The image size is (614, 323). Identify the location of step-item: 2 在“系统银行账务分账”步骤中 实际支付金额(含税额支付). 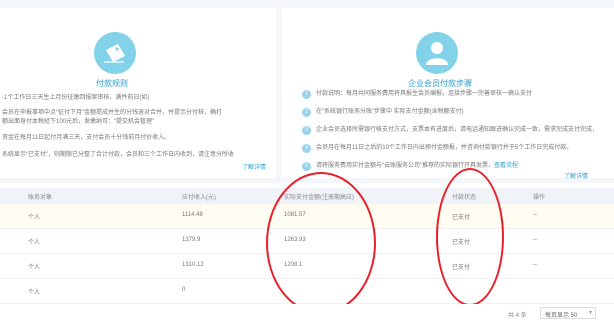
(382, 112).